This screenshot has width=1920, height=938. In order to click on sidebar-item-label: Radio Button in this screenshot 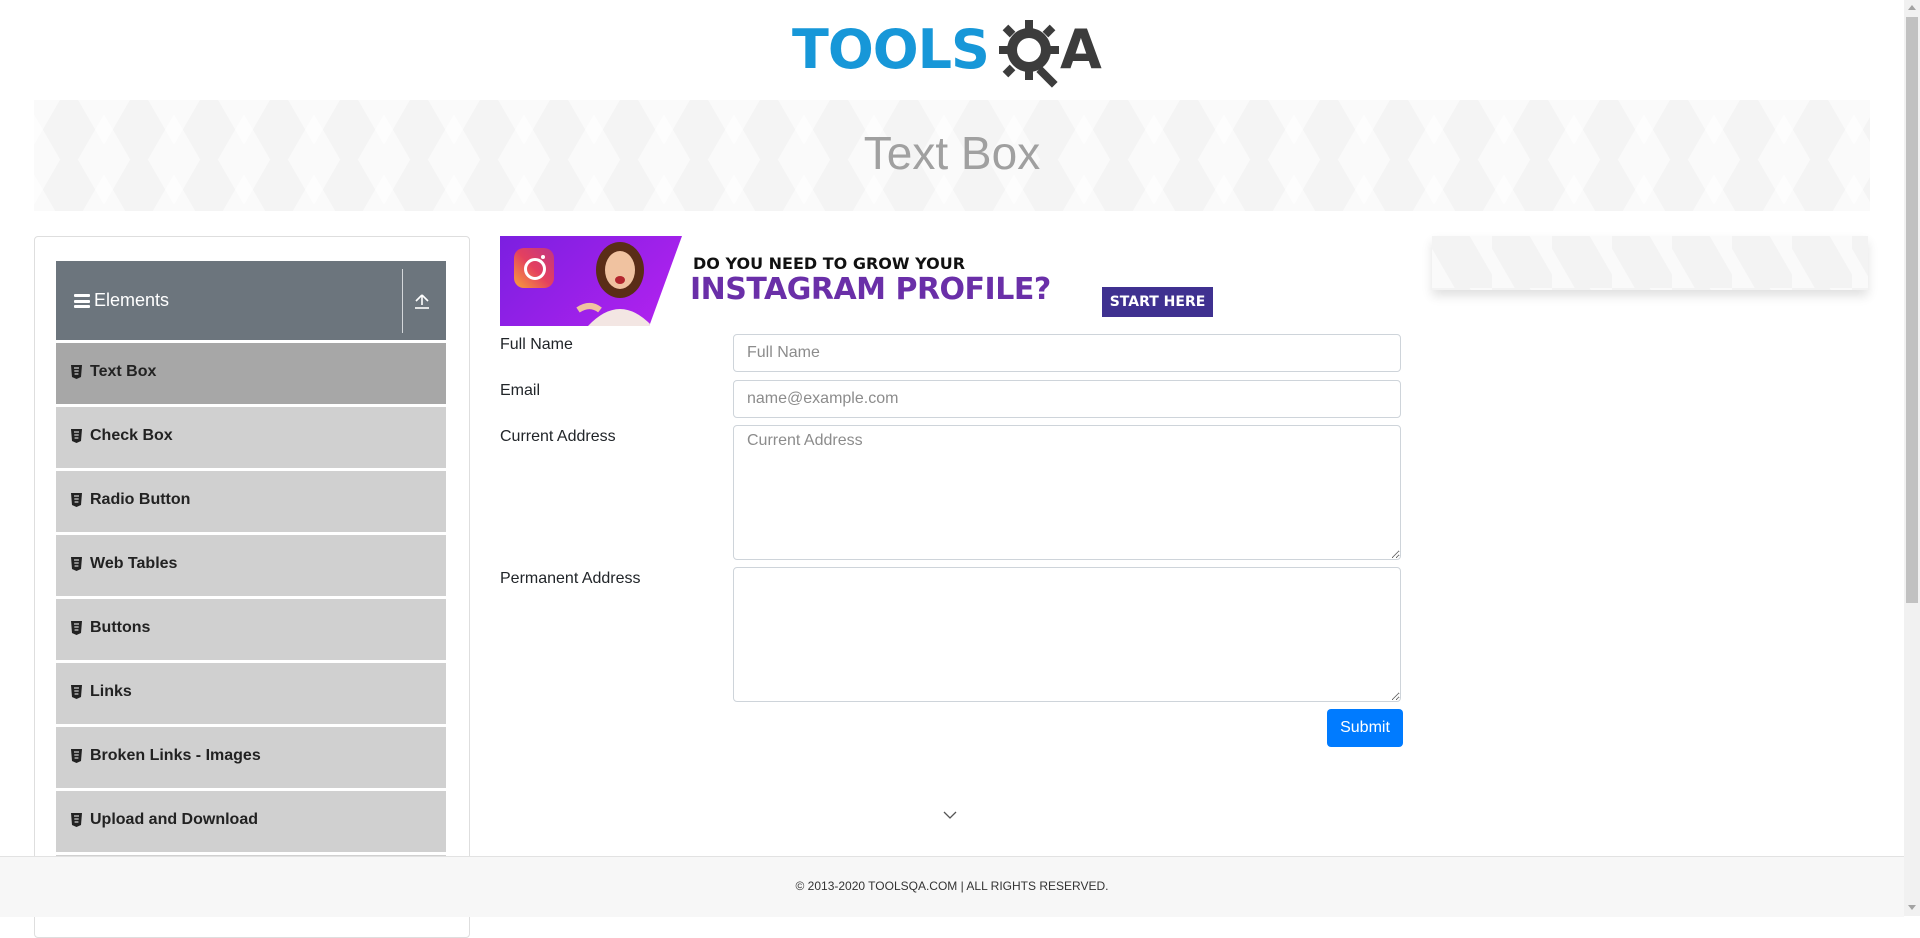, I will do `click(140, 499)`.